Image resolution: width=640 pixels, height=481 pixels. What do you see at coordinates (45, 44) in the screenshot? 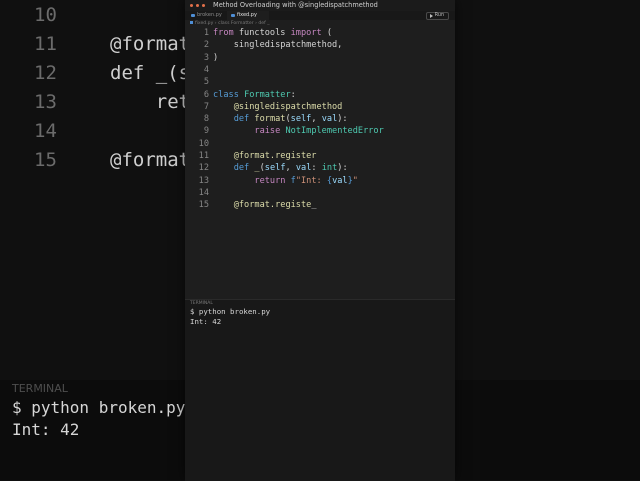
I see `background-line-number: 11` at bounding box center [45, 44].